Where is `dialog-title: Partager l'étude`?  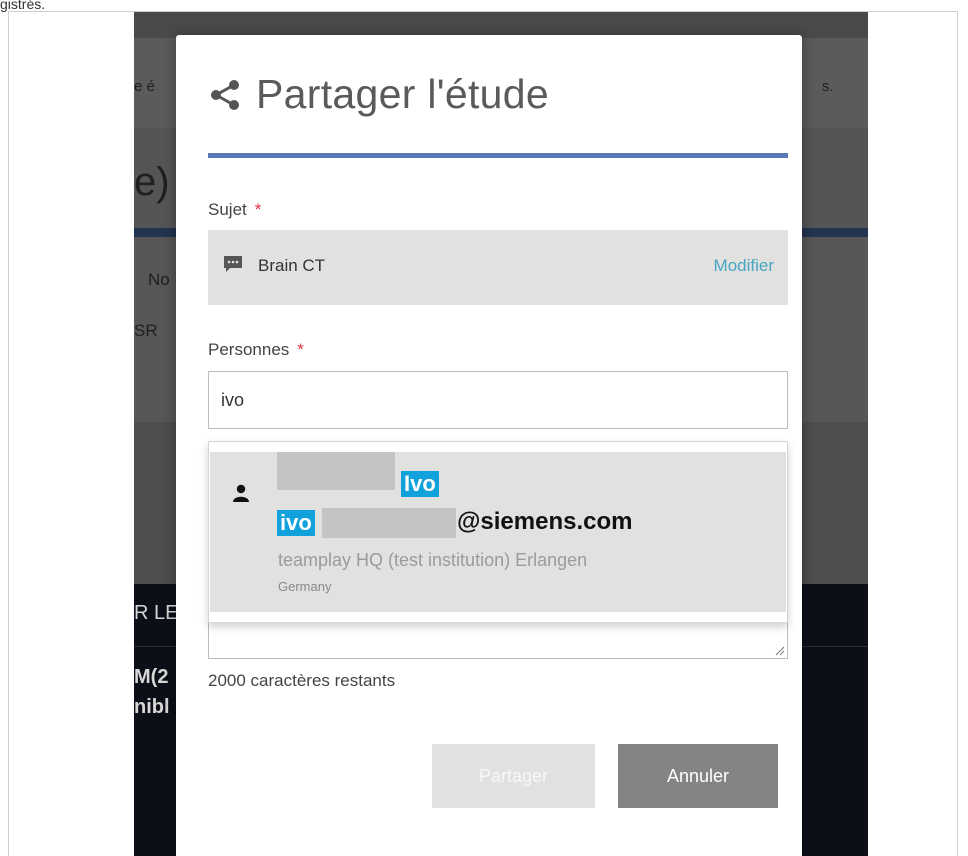 dialog-title: Partager l'étude is located at coordinates (402, 94).